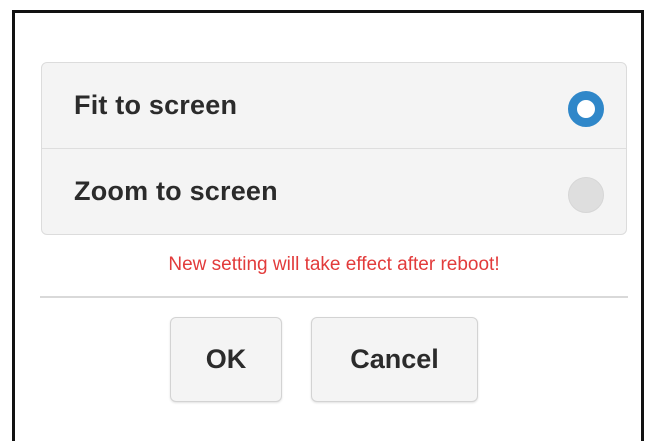  What do you see at coordinates (394, 359) in the screenshot?
I see `cancel-button: Cancel` at bounding box center [394, 359].